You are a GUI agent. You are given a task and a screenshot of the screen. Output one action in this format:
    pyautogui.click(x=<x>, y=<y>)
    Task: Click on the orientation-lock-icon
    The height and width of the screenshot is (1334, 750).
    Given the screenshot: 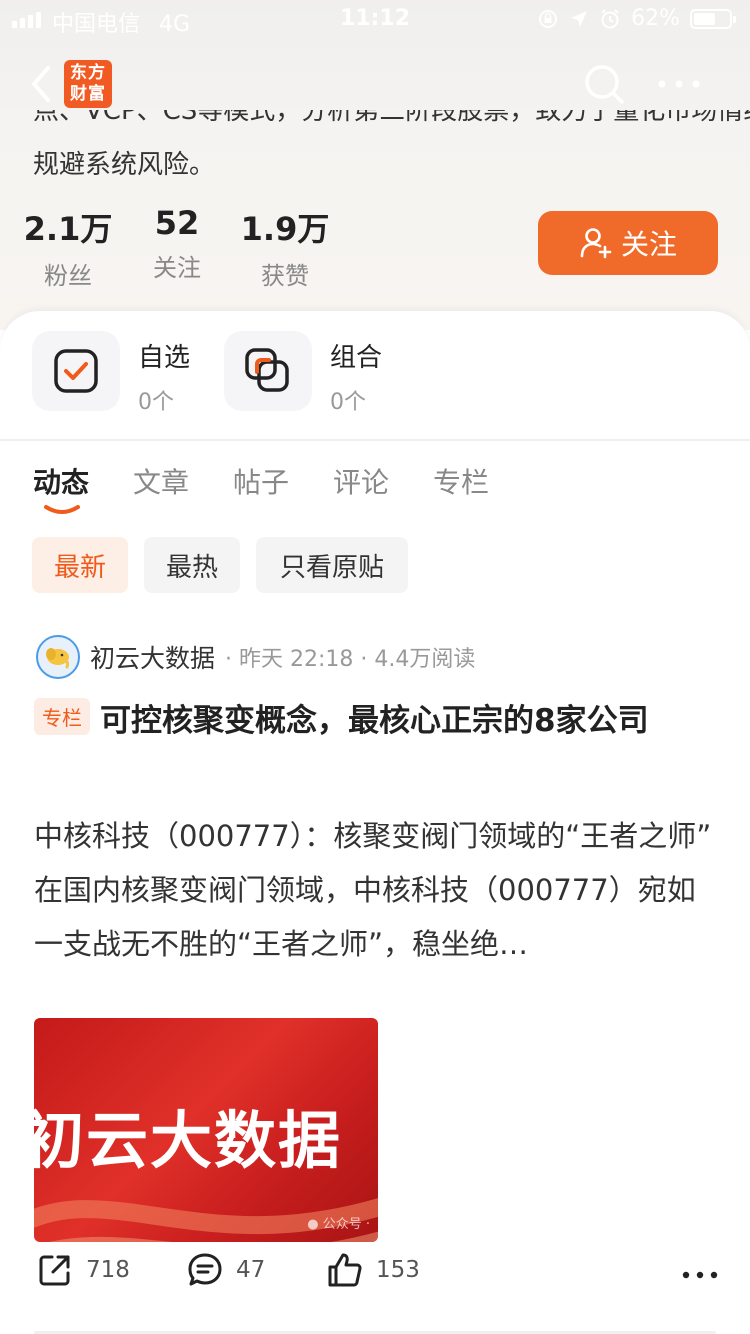 What is the action you would take?
    pyautogui.click(x=548, y=18)
    